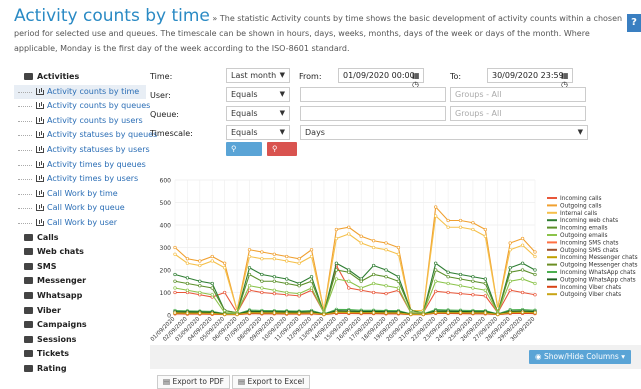  Describe the element at coordinates (244, 154) in the screenshot. I see `search-button: ⚲ Search` at that location.